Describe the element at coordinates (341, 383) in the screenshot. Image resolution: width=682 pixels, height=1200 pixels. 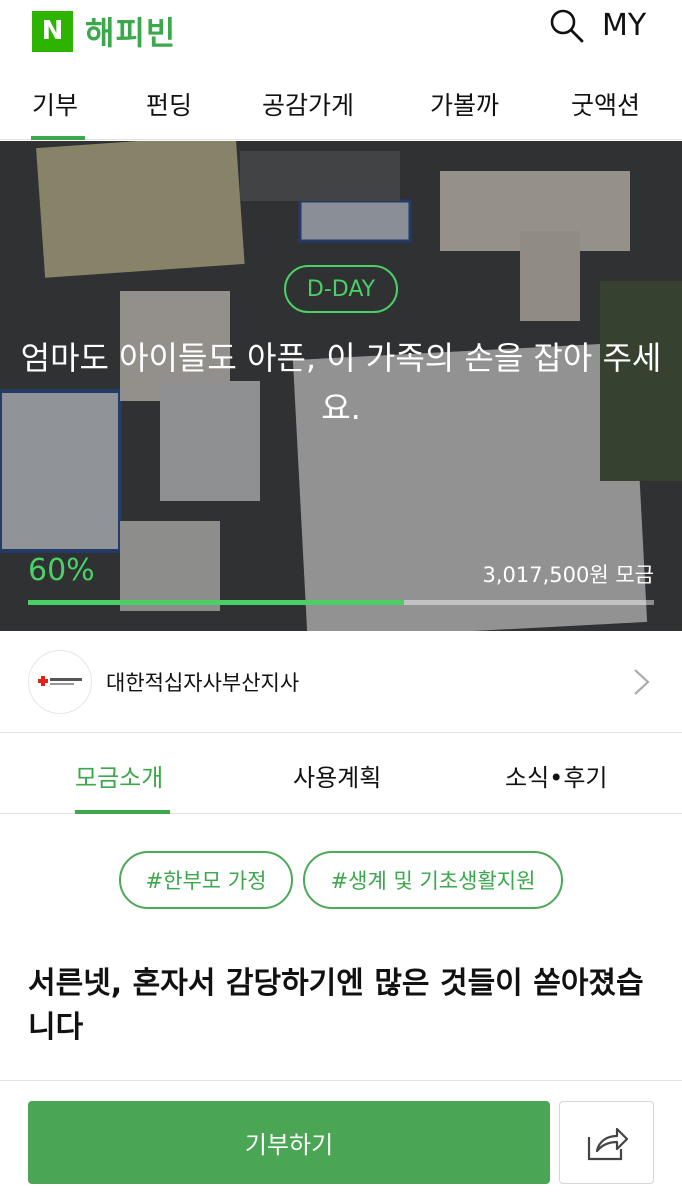
I see `campaign-title: 엄마도 아이들도 아픈, 이 가족의 손을 잡아 주세요.` at that location.